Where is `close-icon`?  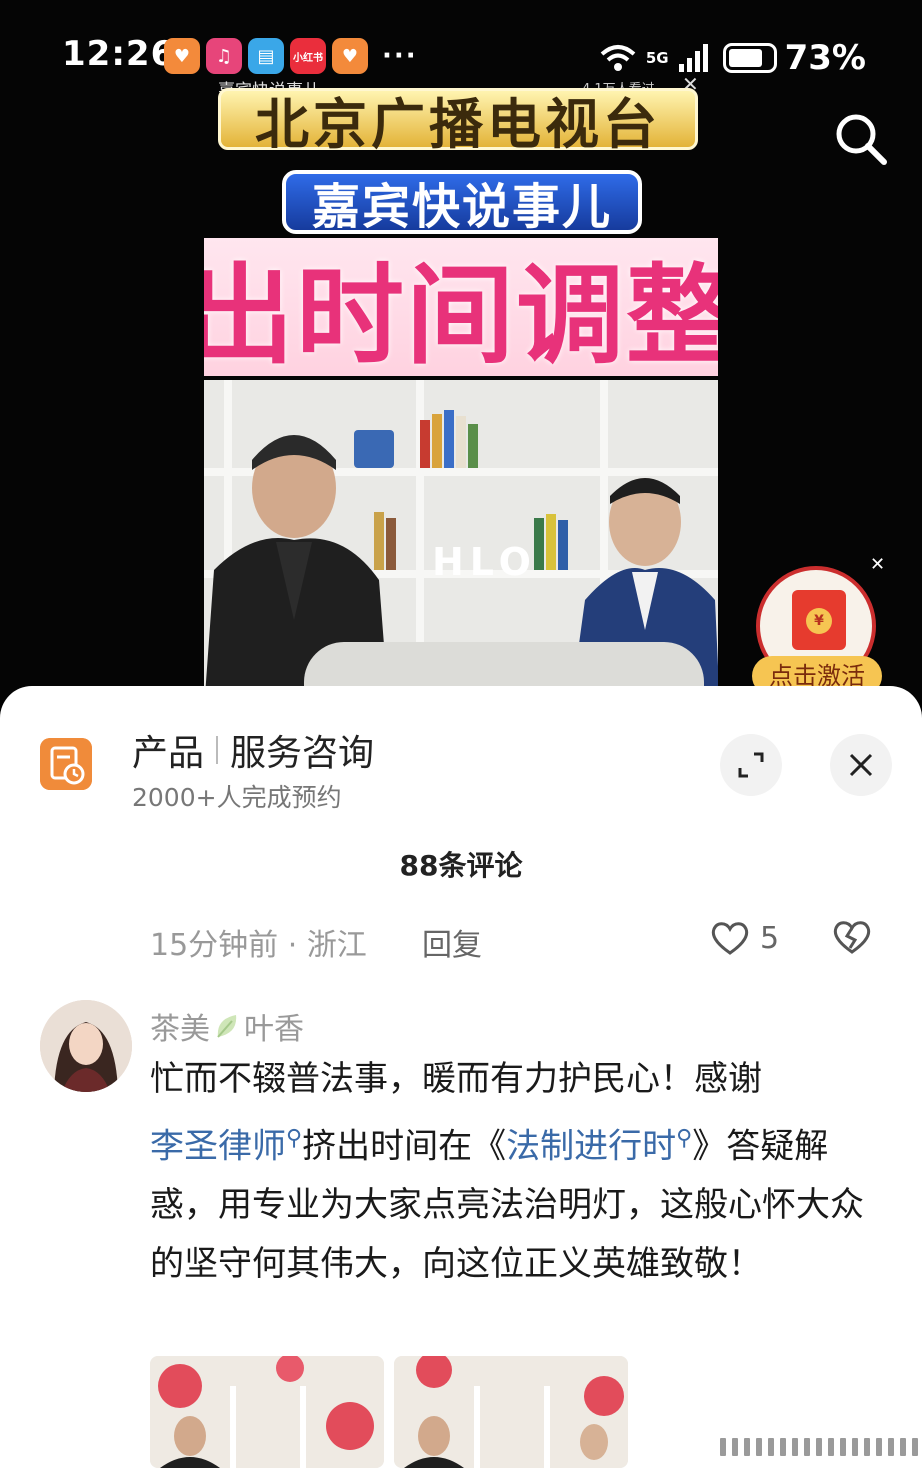
close-icon is located at coordinates (861, 765).